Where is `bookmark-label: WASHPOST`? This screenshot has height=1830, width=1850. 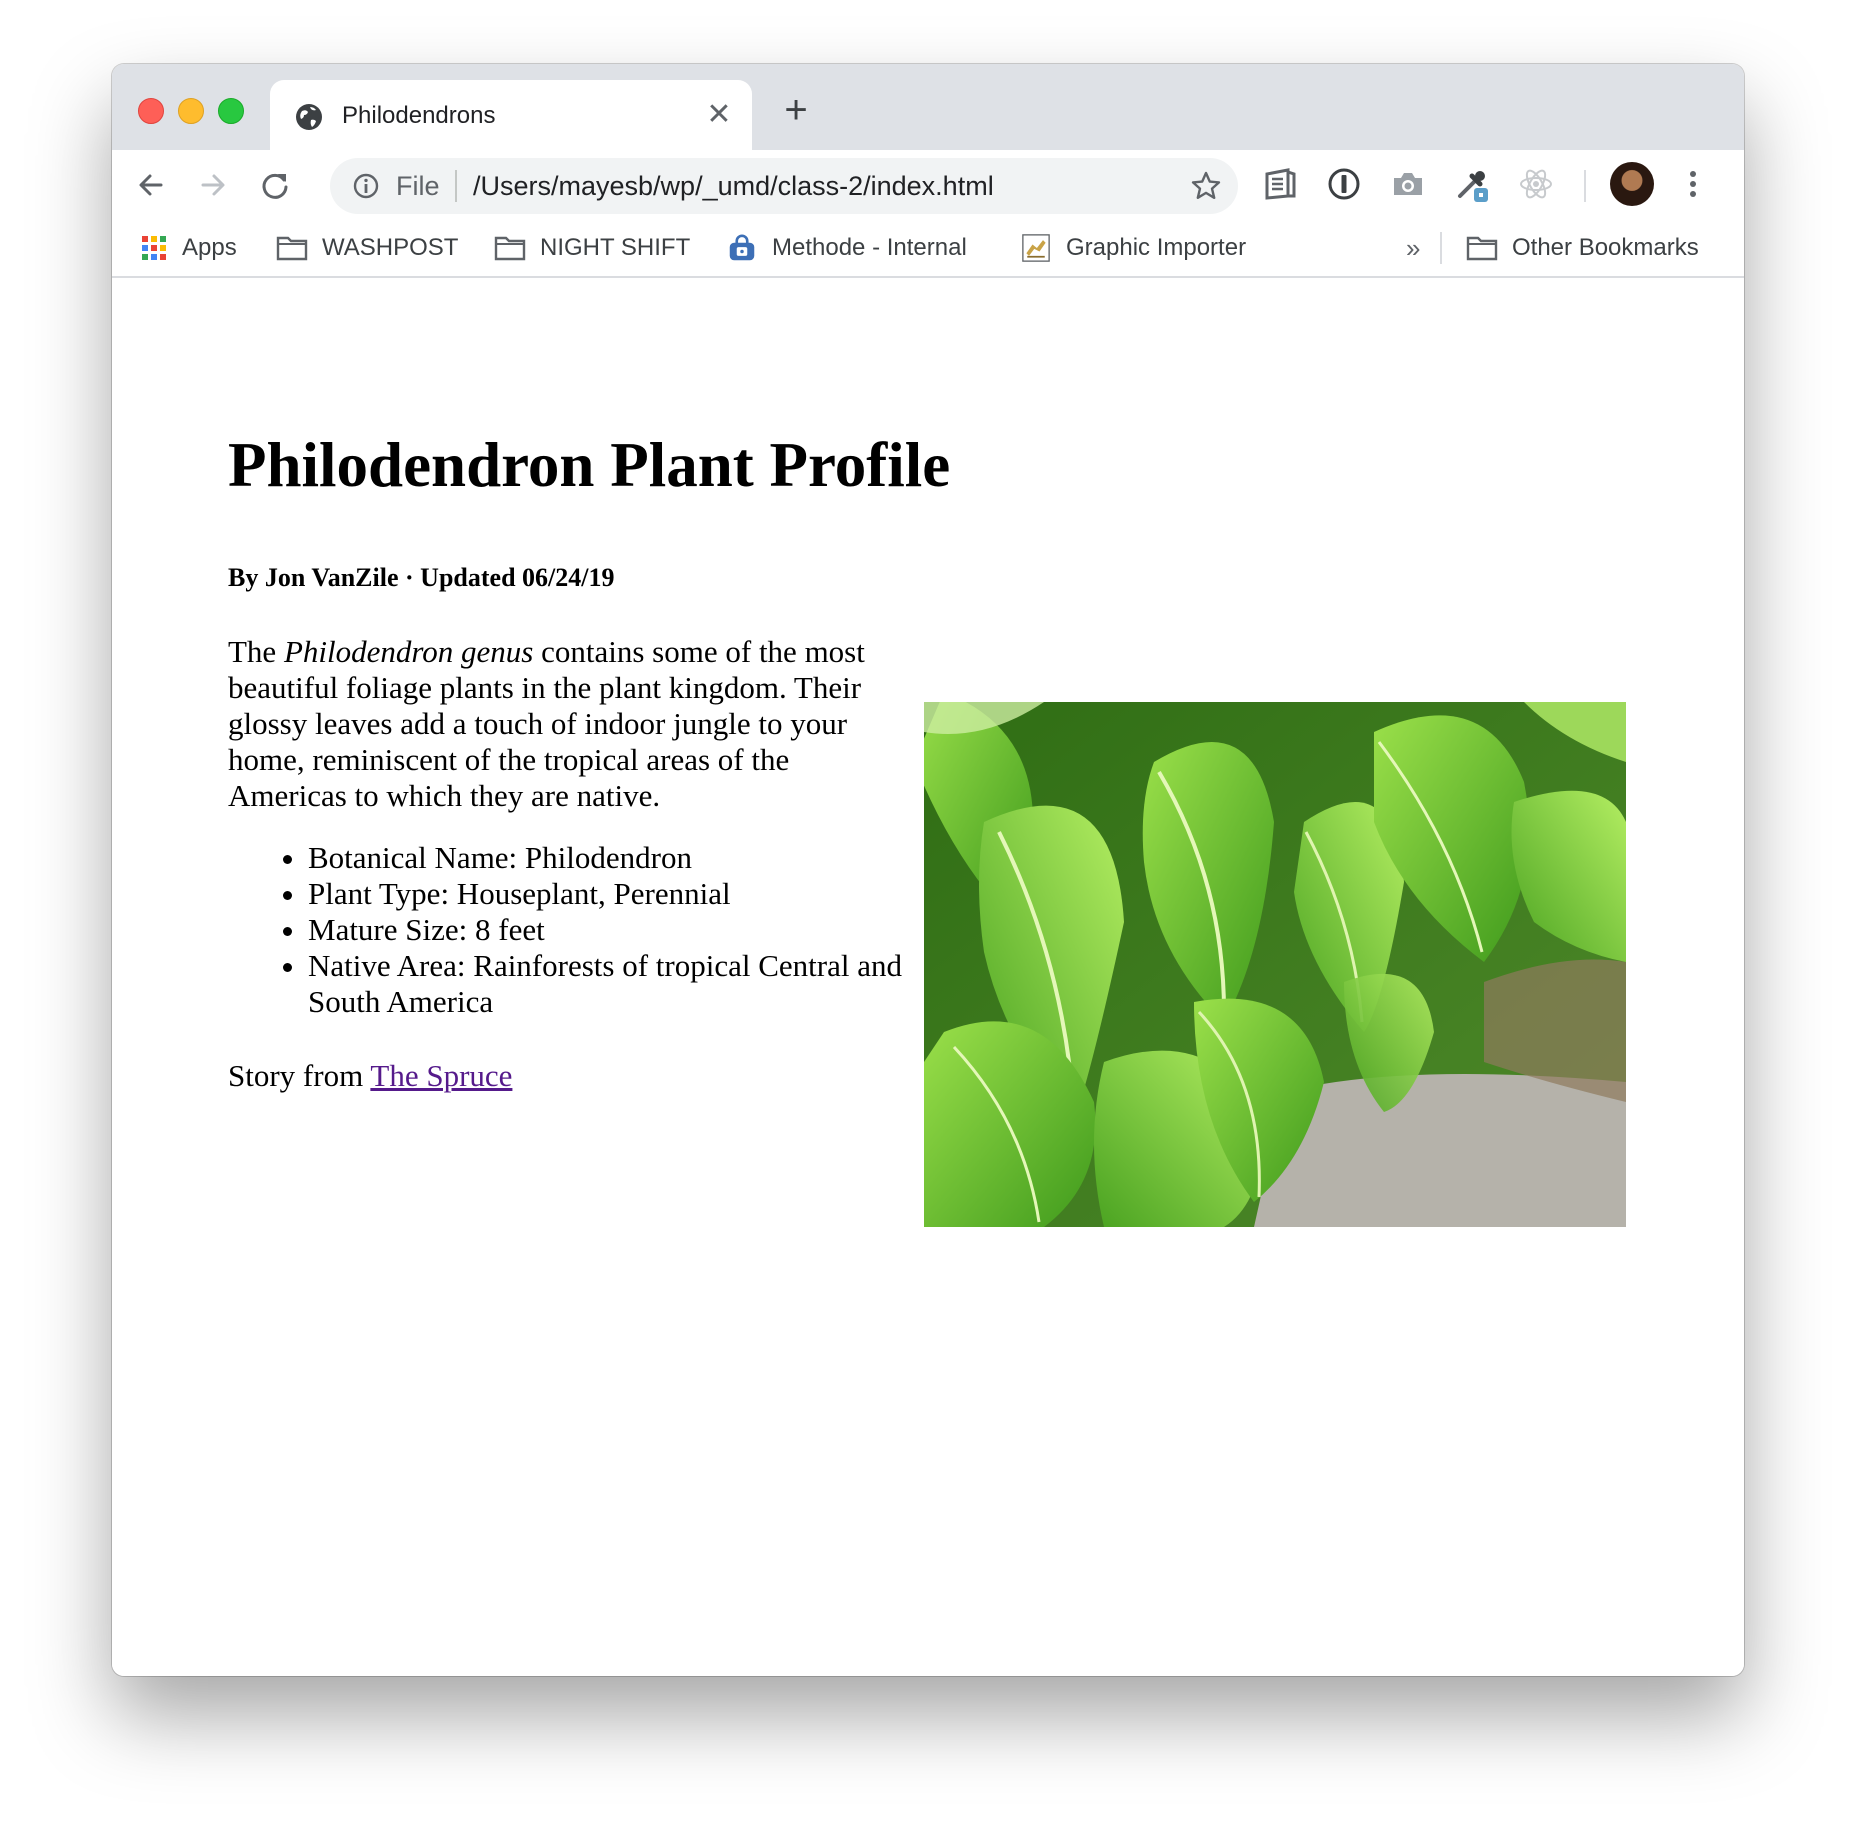
bookmark-label: WASHPOST is located at coordinates (390, 247).